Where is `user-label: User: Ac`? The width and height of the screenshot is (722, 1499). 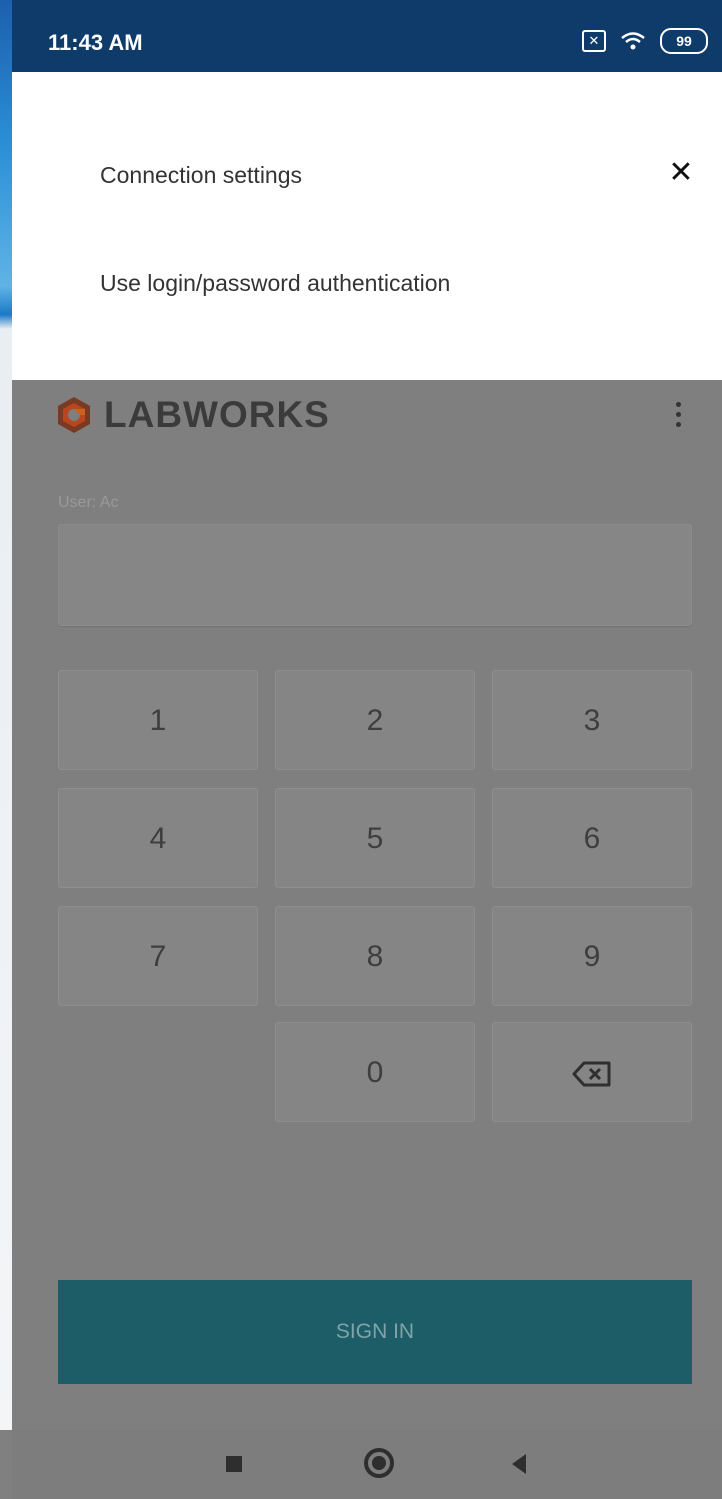 user-label: User: Ac is located at coordinates (88, 502).